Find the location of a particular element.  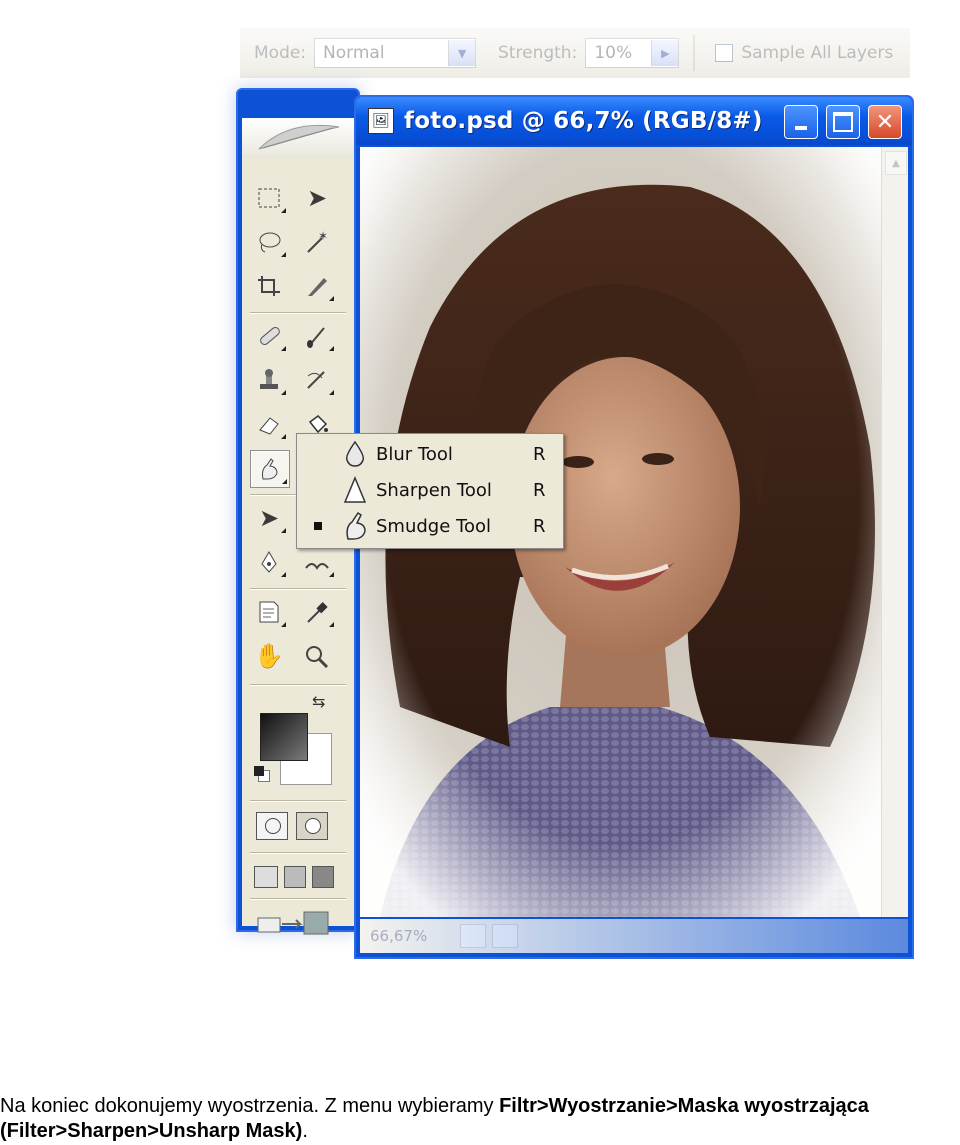

clone-stamp-icon is located at coordinates (269, 380).